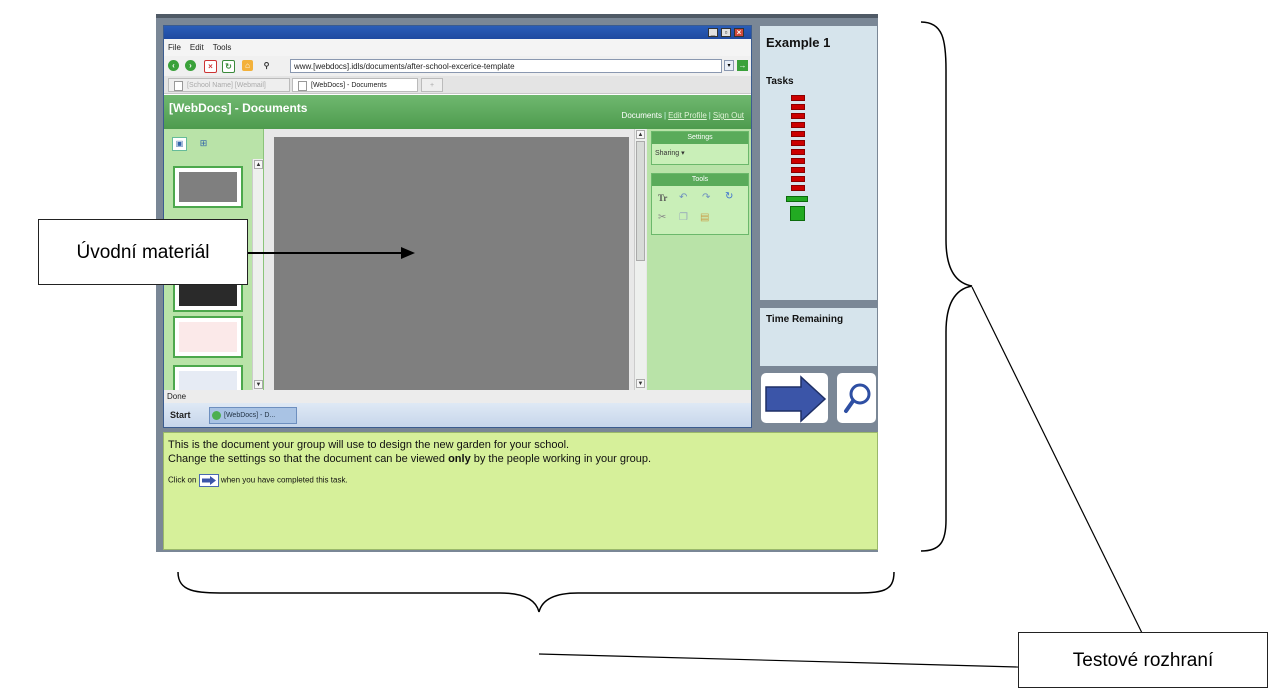  Describe the element at coordinates (536, 592) in the screenshot. I see `bottom-brace` at that location.